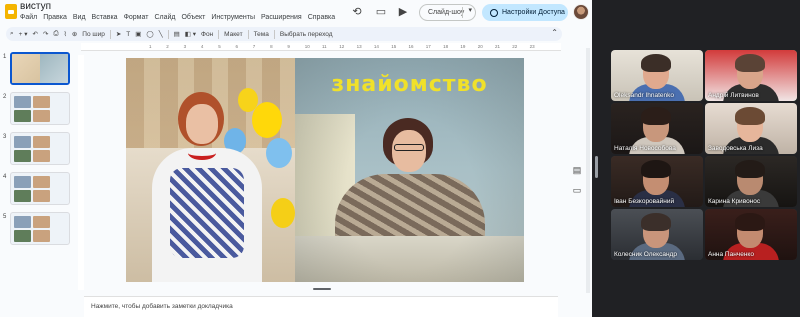 The height and width of the screenshot is (317, 800). What do you see at coordinates (381, 12) in the screenshot?
I see `comment-icon: ▭` at bounding box center [381, 12].